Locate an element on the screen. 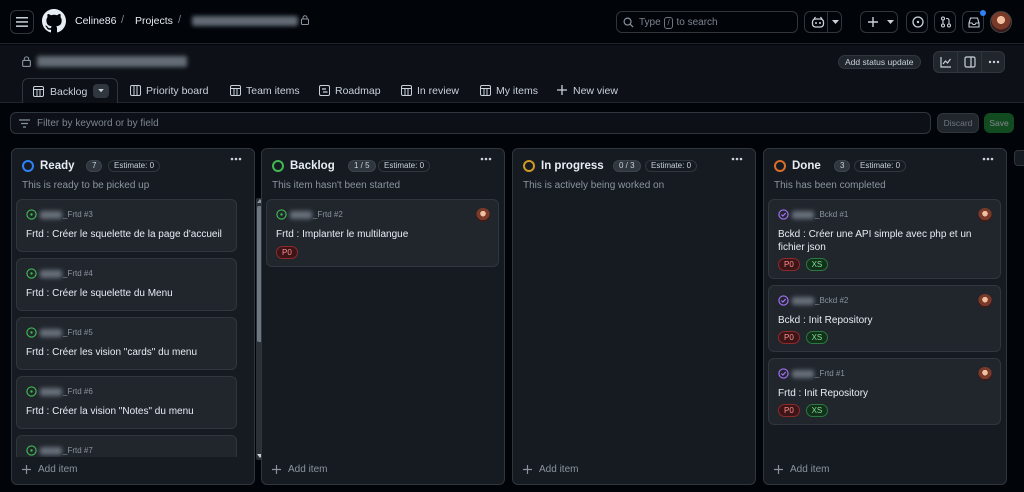  filter-icon is located at coordinates (24, 123).